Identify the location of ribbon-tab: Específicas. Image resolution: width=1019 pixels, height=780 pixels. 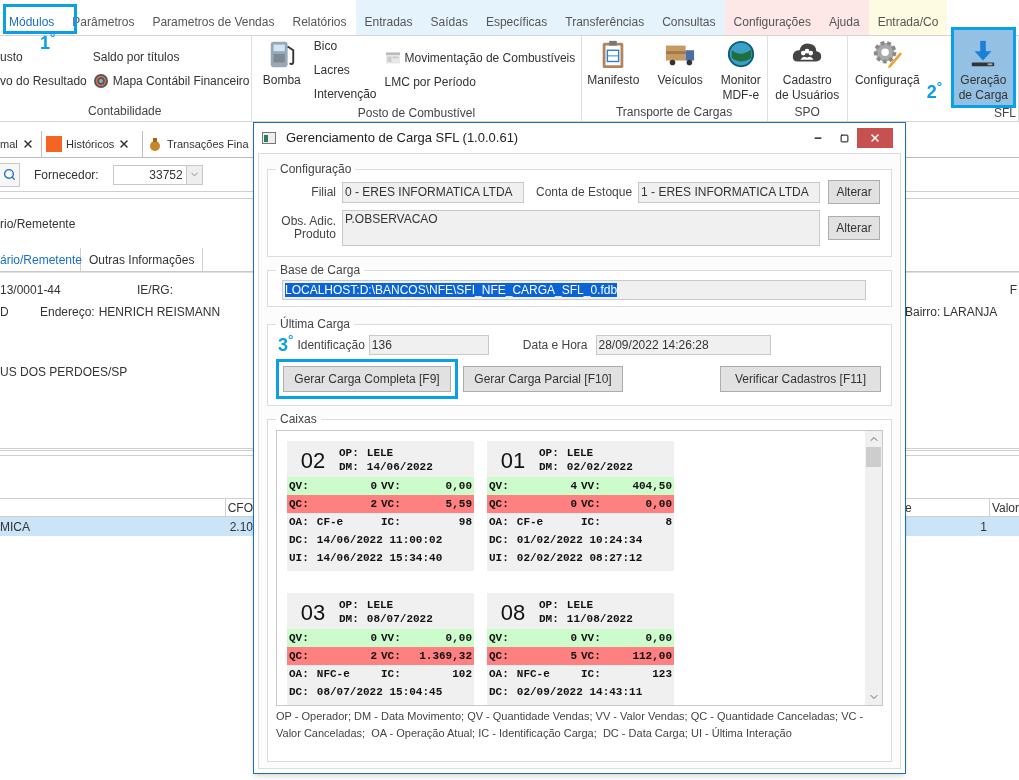
(516, 17).